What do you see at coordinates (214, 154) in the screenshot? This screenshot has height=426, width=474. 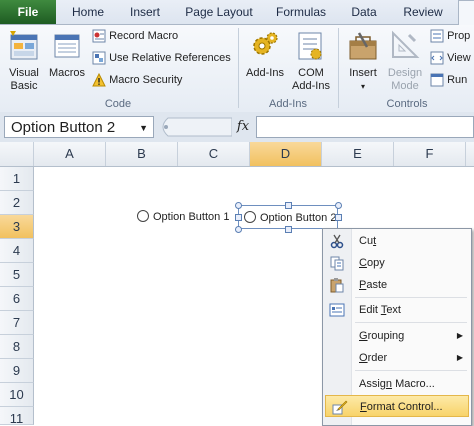 I see `column-header-c: C` at bounding box center [214, 154].